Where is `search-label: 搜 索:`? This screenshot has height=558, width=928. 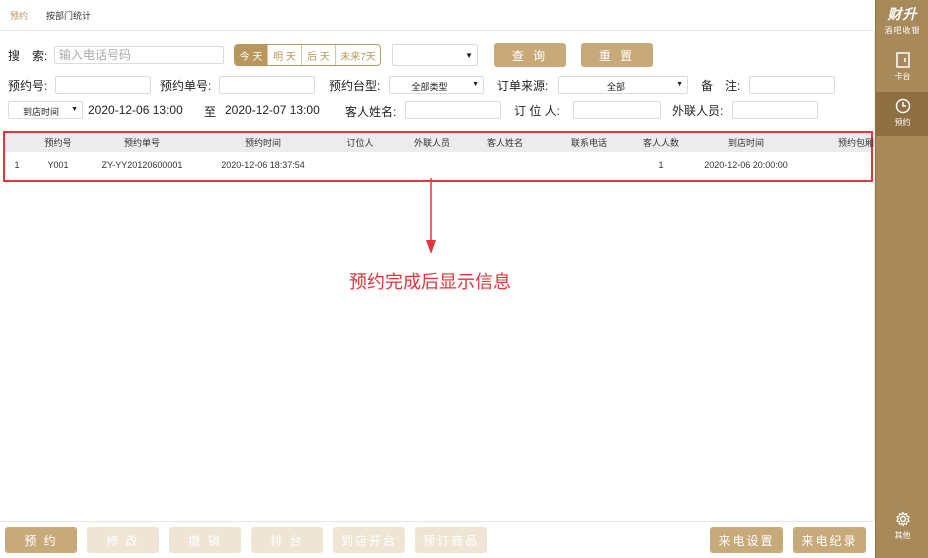 search-label: 搜 索: is located at coordinates (28, 56).